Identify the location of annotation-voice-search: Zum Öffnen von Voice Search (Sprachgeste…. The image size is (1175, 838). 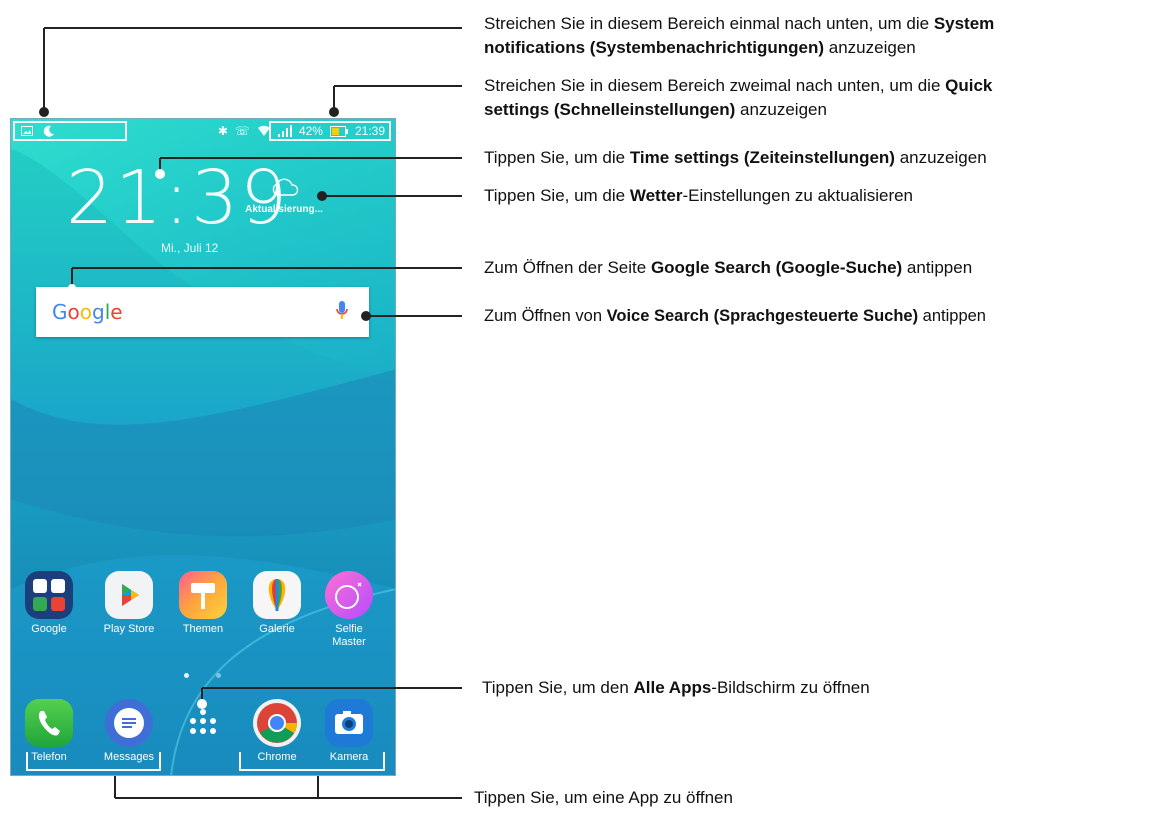
(735, 316).